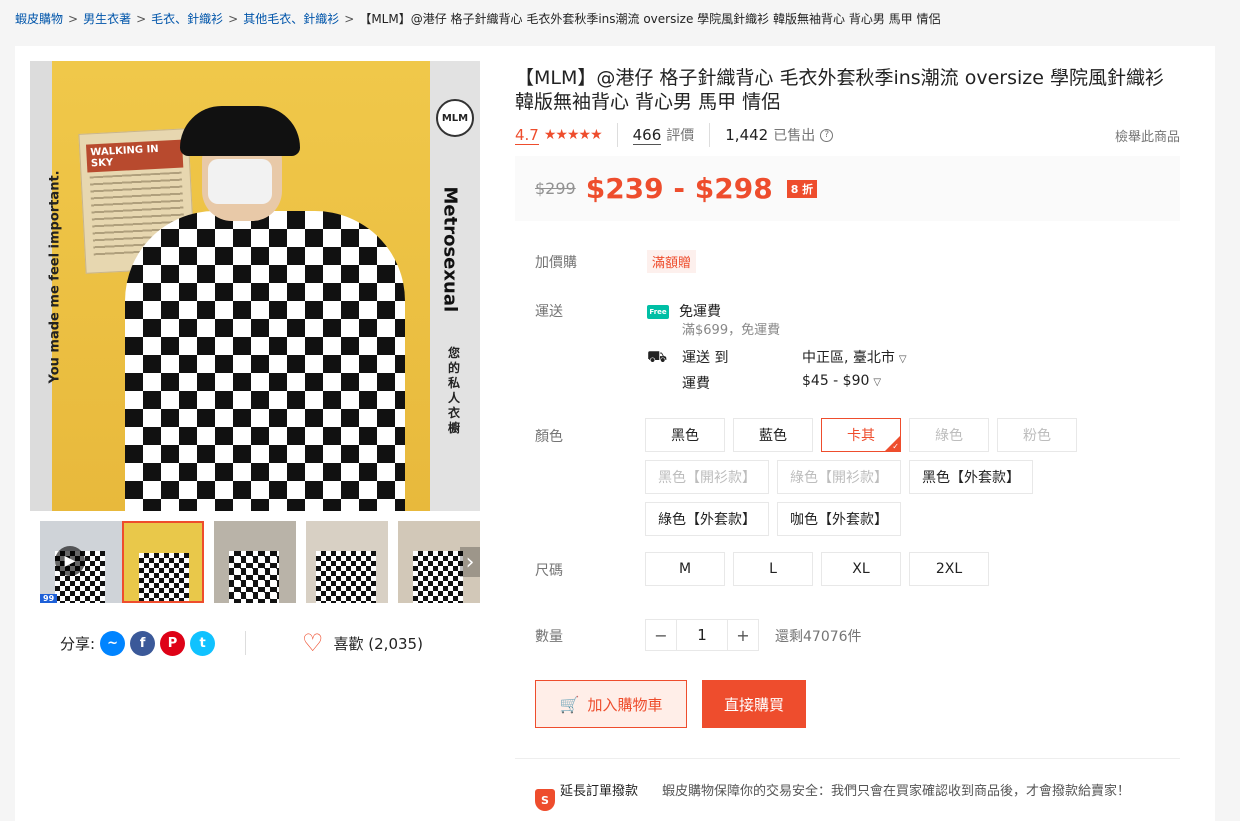  I want to click on bucket-hat, so click(240, 131).